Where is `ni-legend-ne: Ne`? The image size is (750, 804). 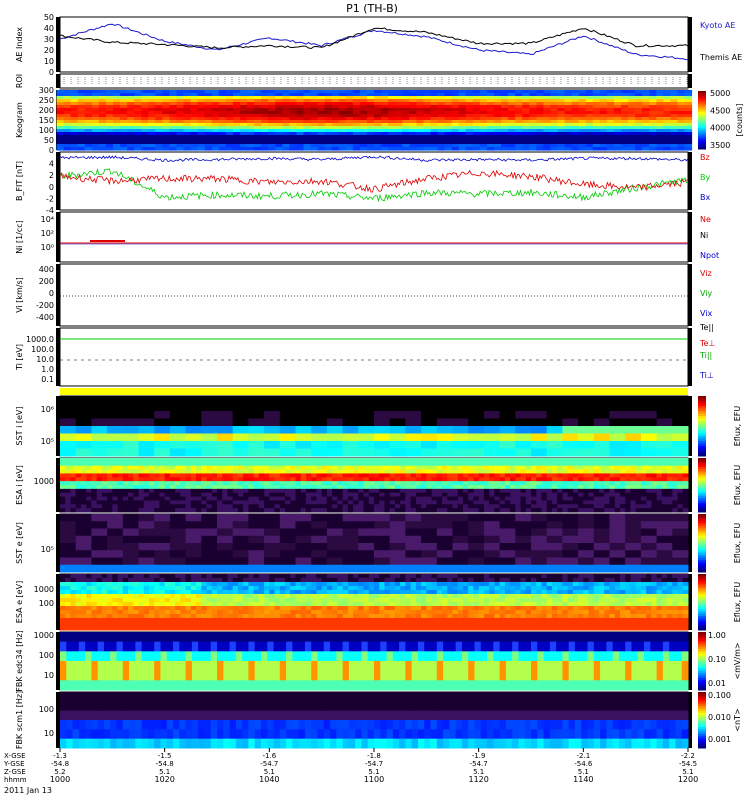 ni-legend-ne: Ne is located at coordinates (705, 219).